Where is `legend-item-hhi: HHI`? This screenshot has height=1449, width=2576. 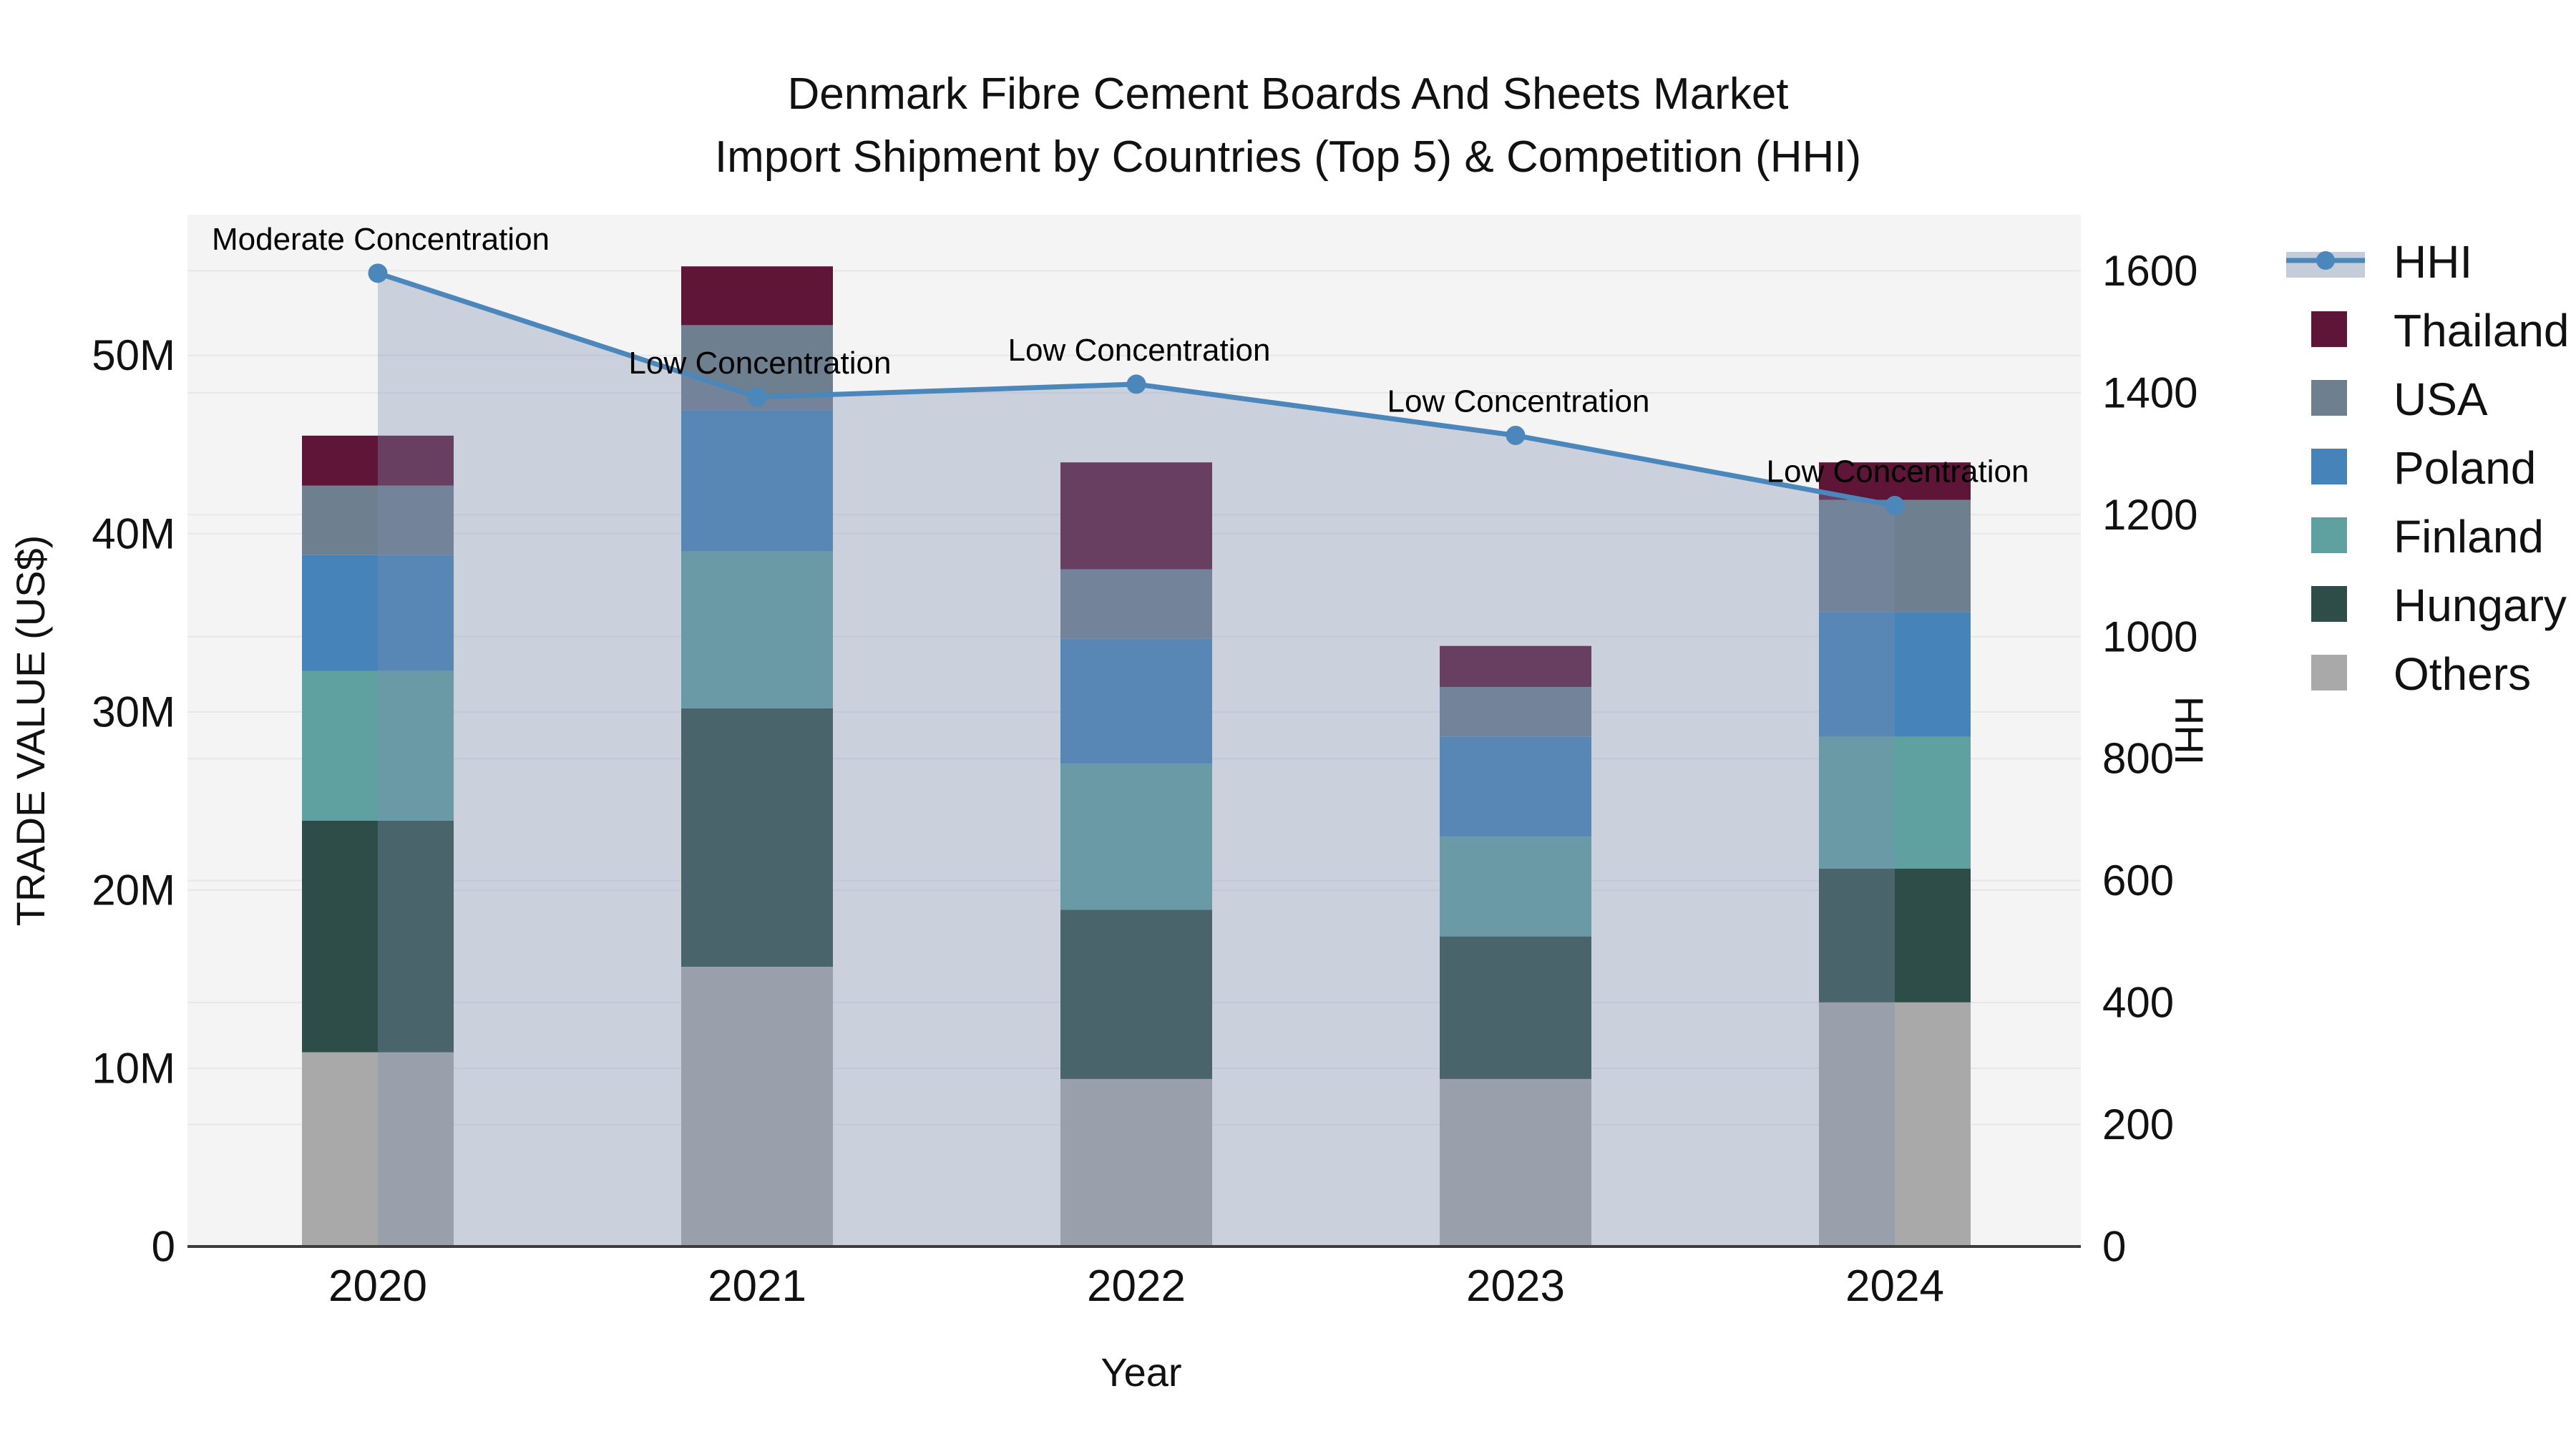
legend-item-hhi: HHI is located at coordinates (2379, 262).